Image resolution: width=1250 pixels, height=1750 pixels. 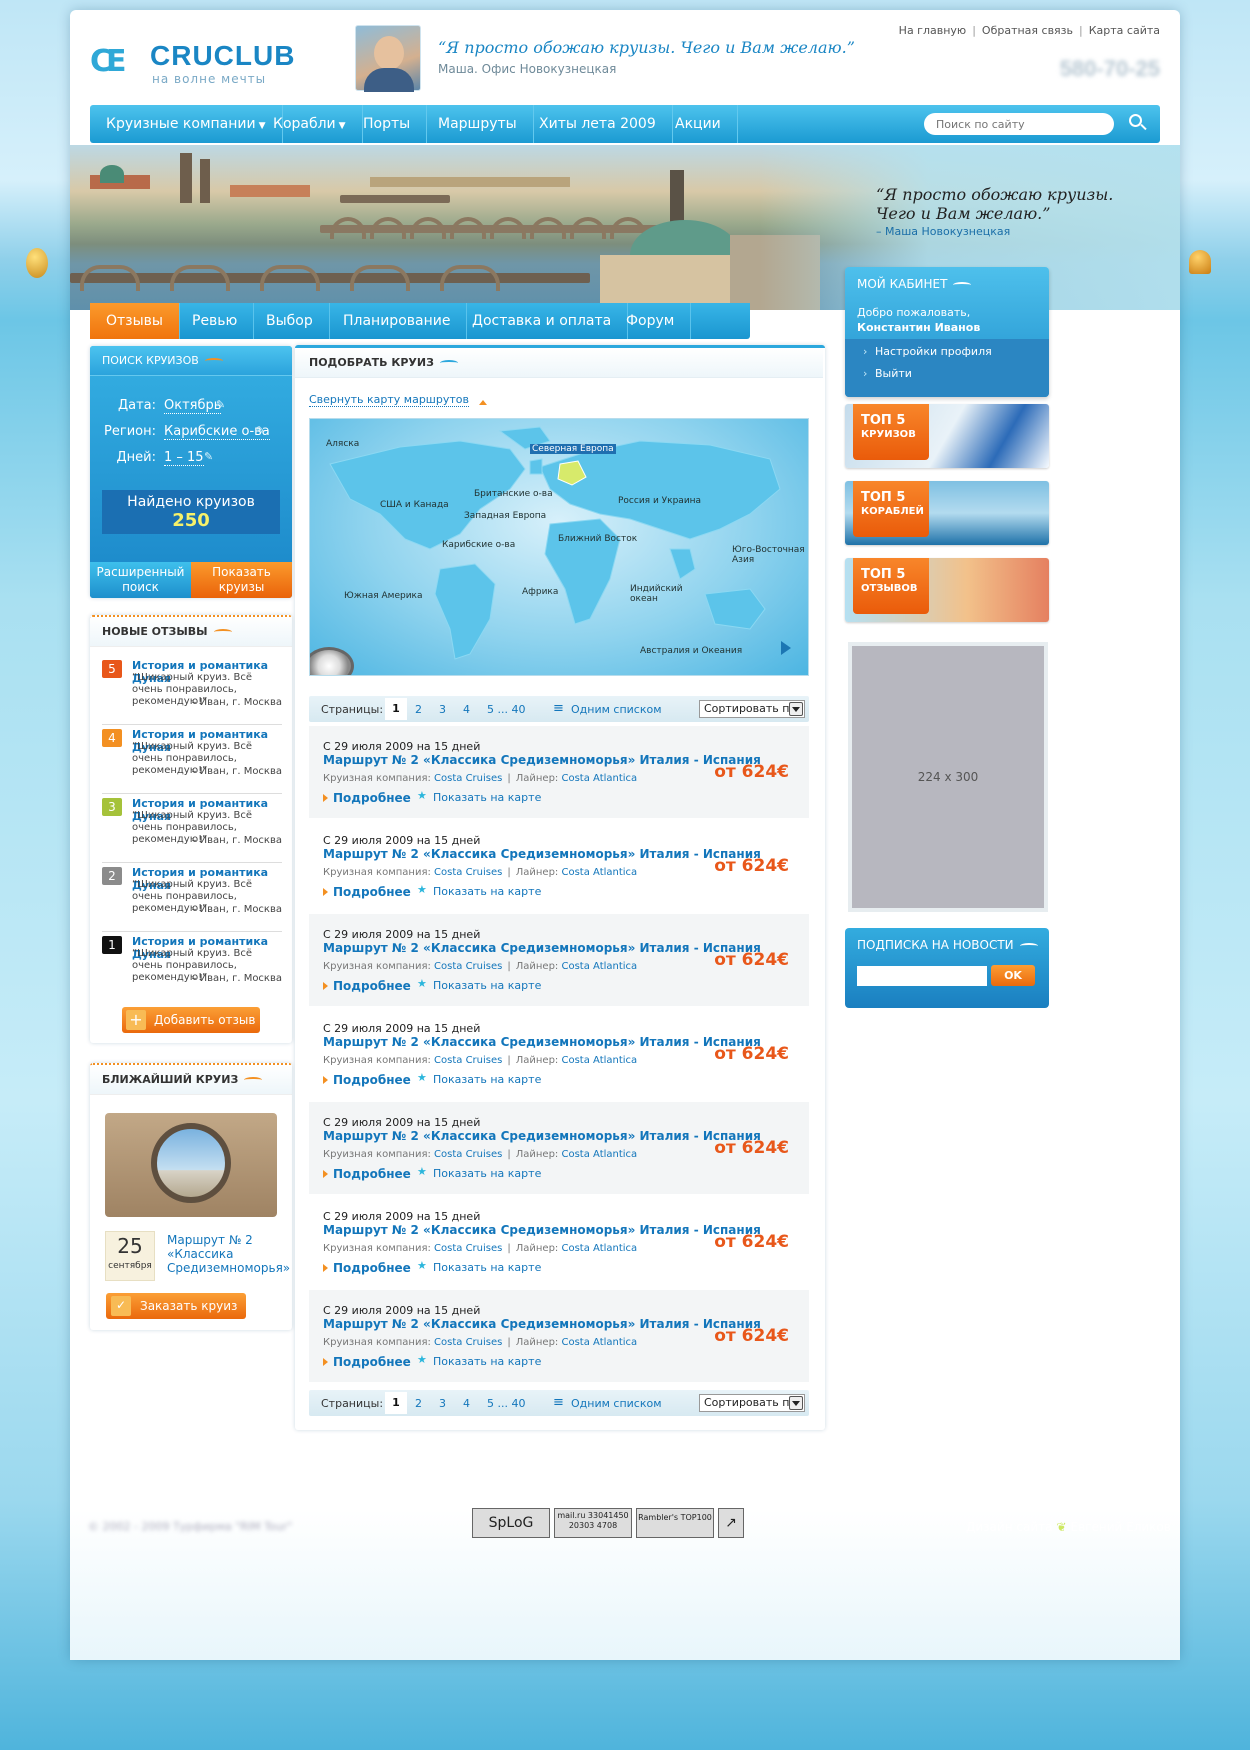 I want to click on ad-placeholder: 224 x 300, so click(x=948, y=777).